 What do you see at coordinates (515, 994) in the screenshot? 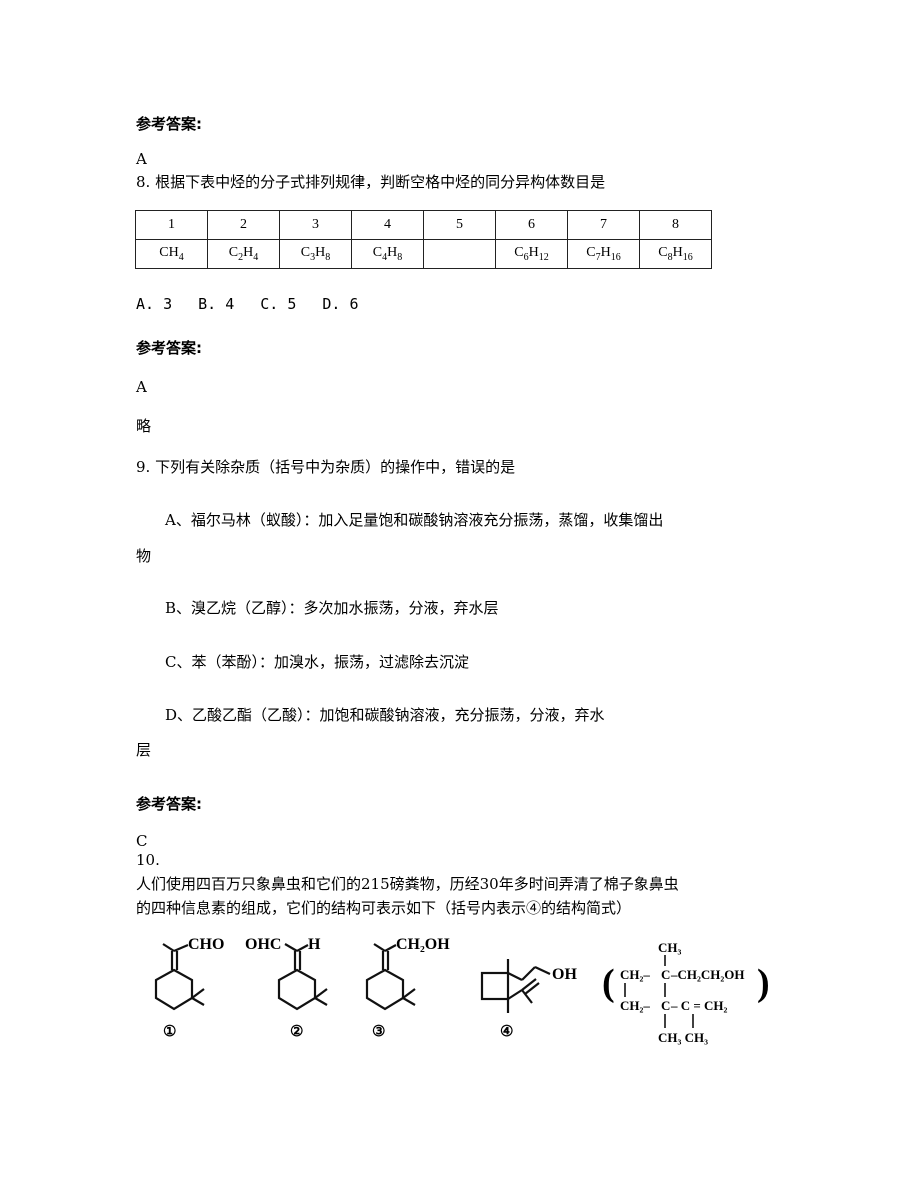
I see `isopropenyl-bond` at bounding box center [515, 994].